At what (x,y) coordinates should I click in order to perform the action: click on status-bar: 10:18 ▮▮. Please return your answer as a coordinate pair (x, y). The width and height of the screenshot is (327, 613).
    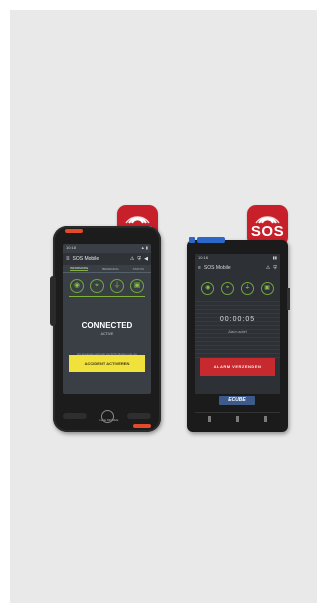
    Looking at the image, I should click on (237, 258).